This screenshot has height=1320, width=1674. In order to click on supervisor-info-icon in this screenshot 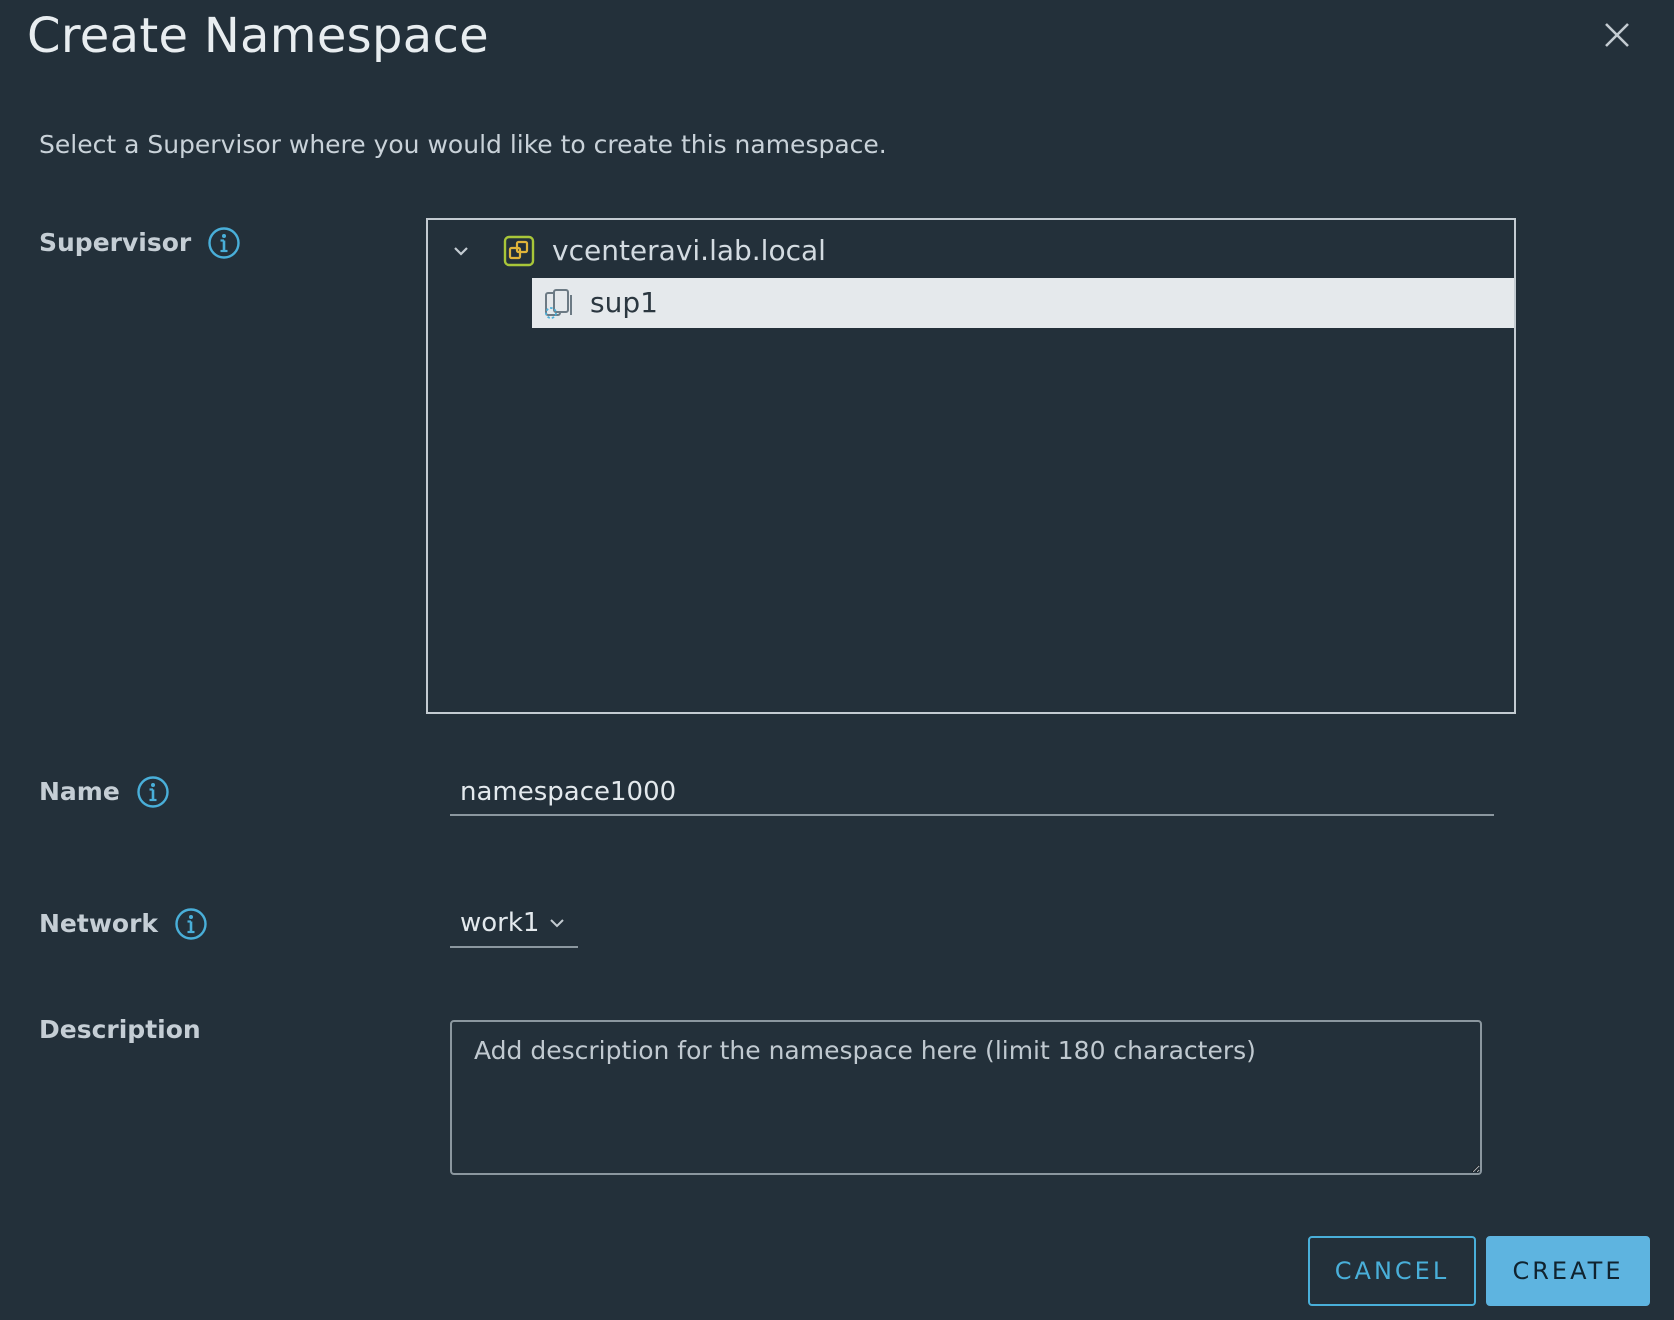, I will do `click(224, 243)`.